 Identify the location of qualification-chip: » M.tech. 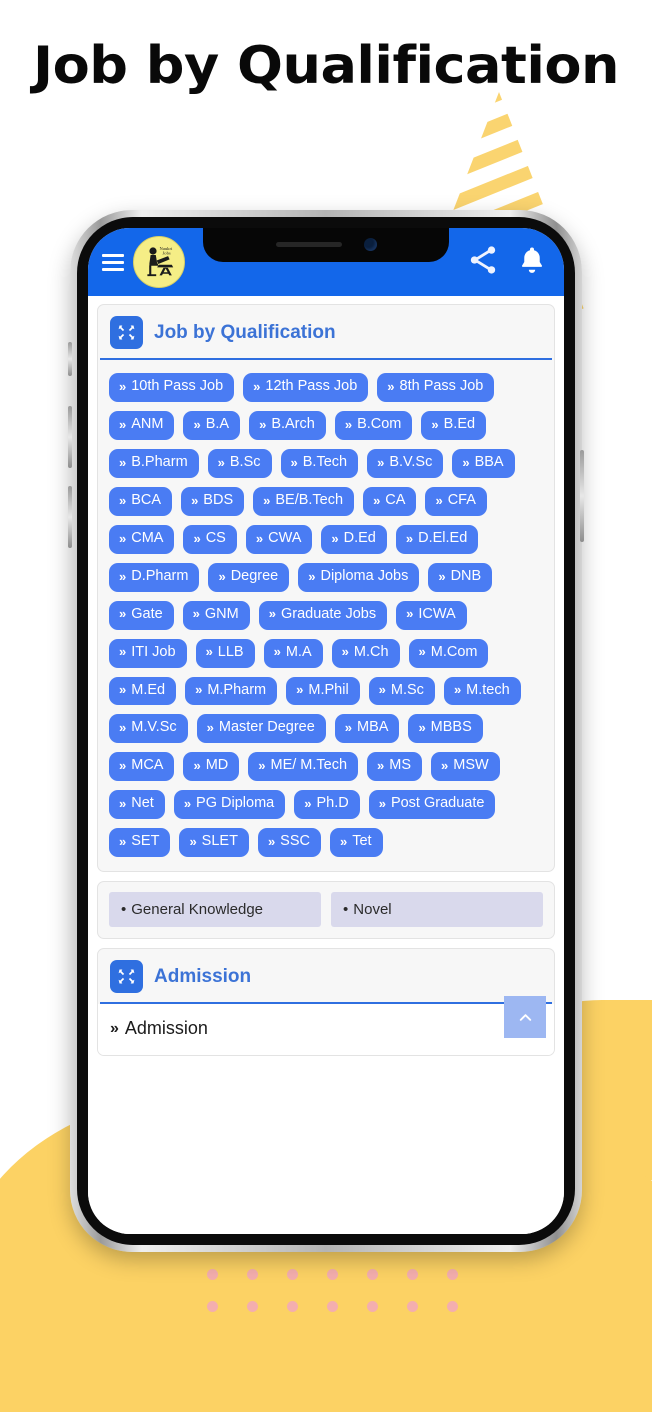
(482, 691).